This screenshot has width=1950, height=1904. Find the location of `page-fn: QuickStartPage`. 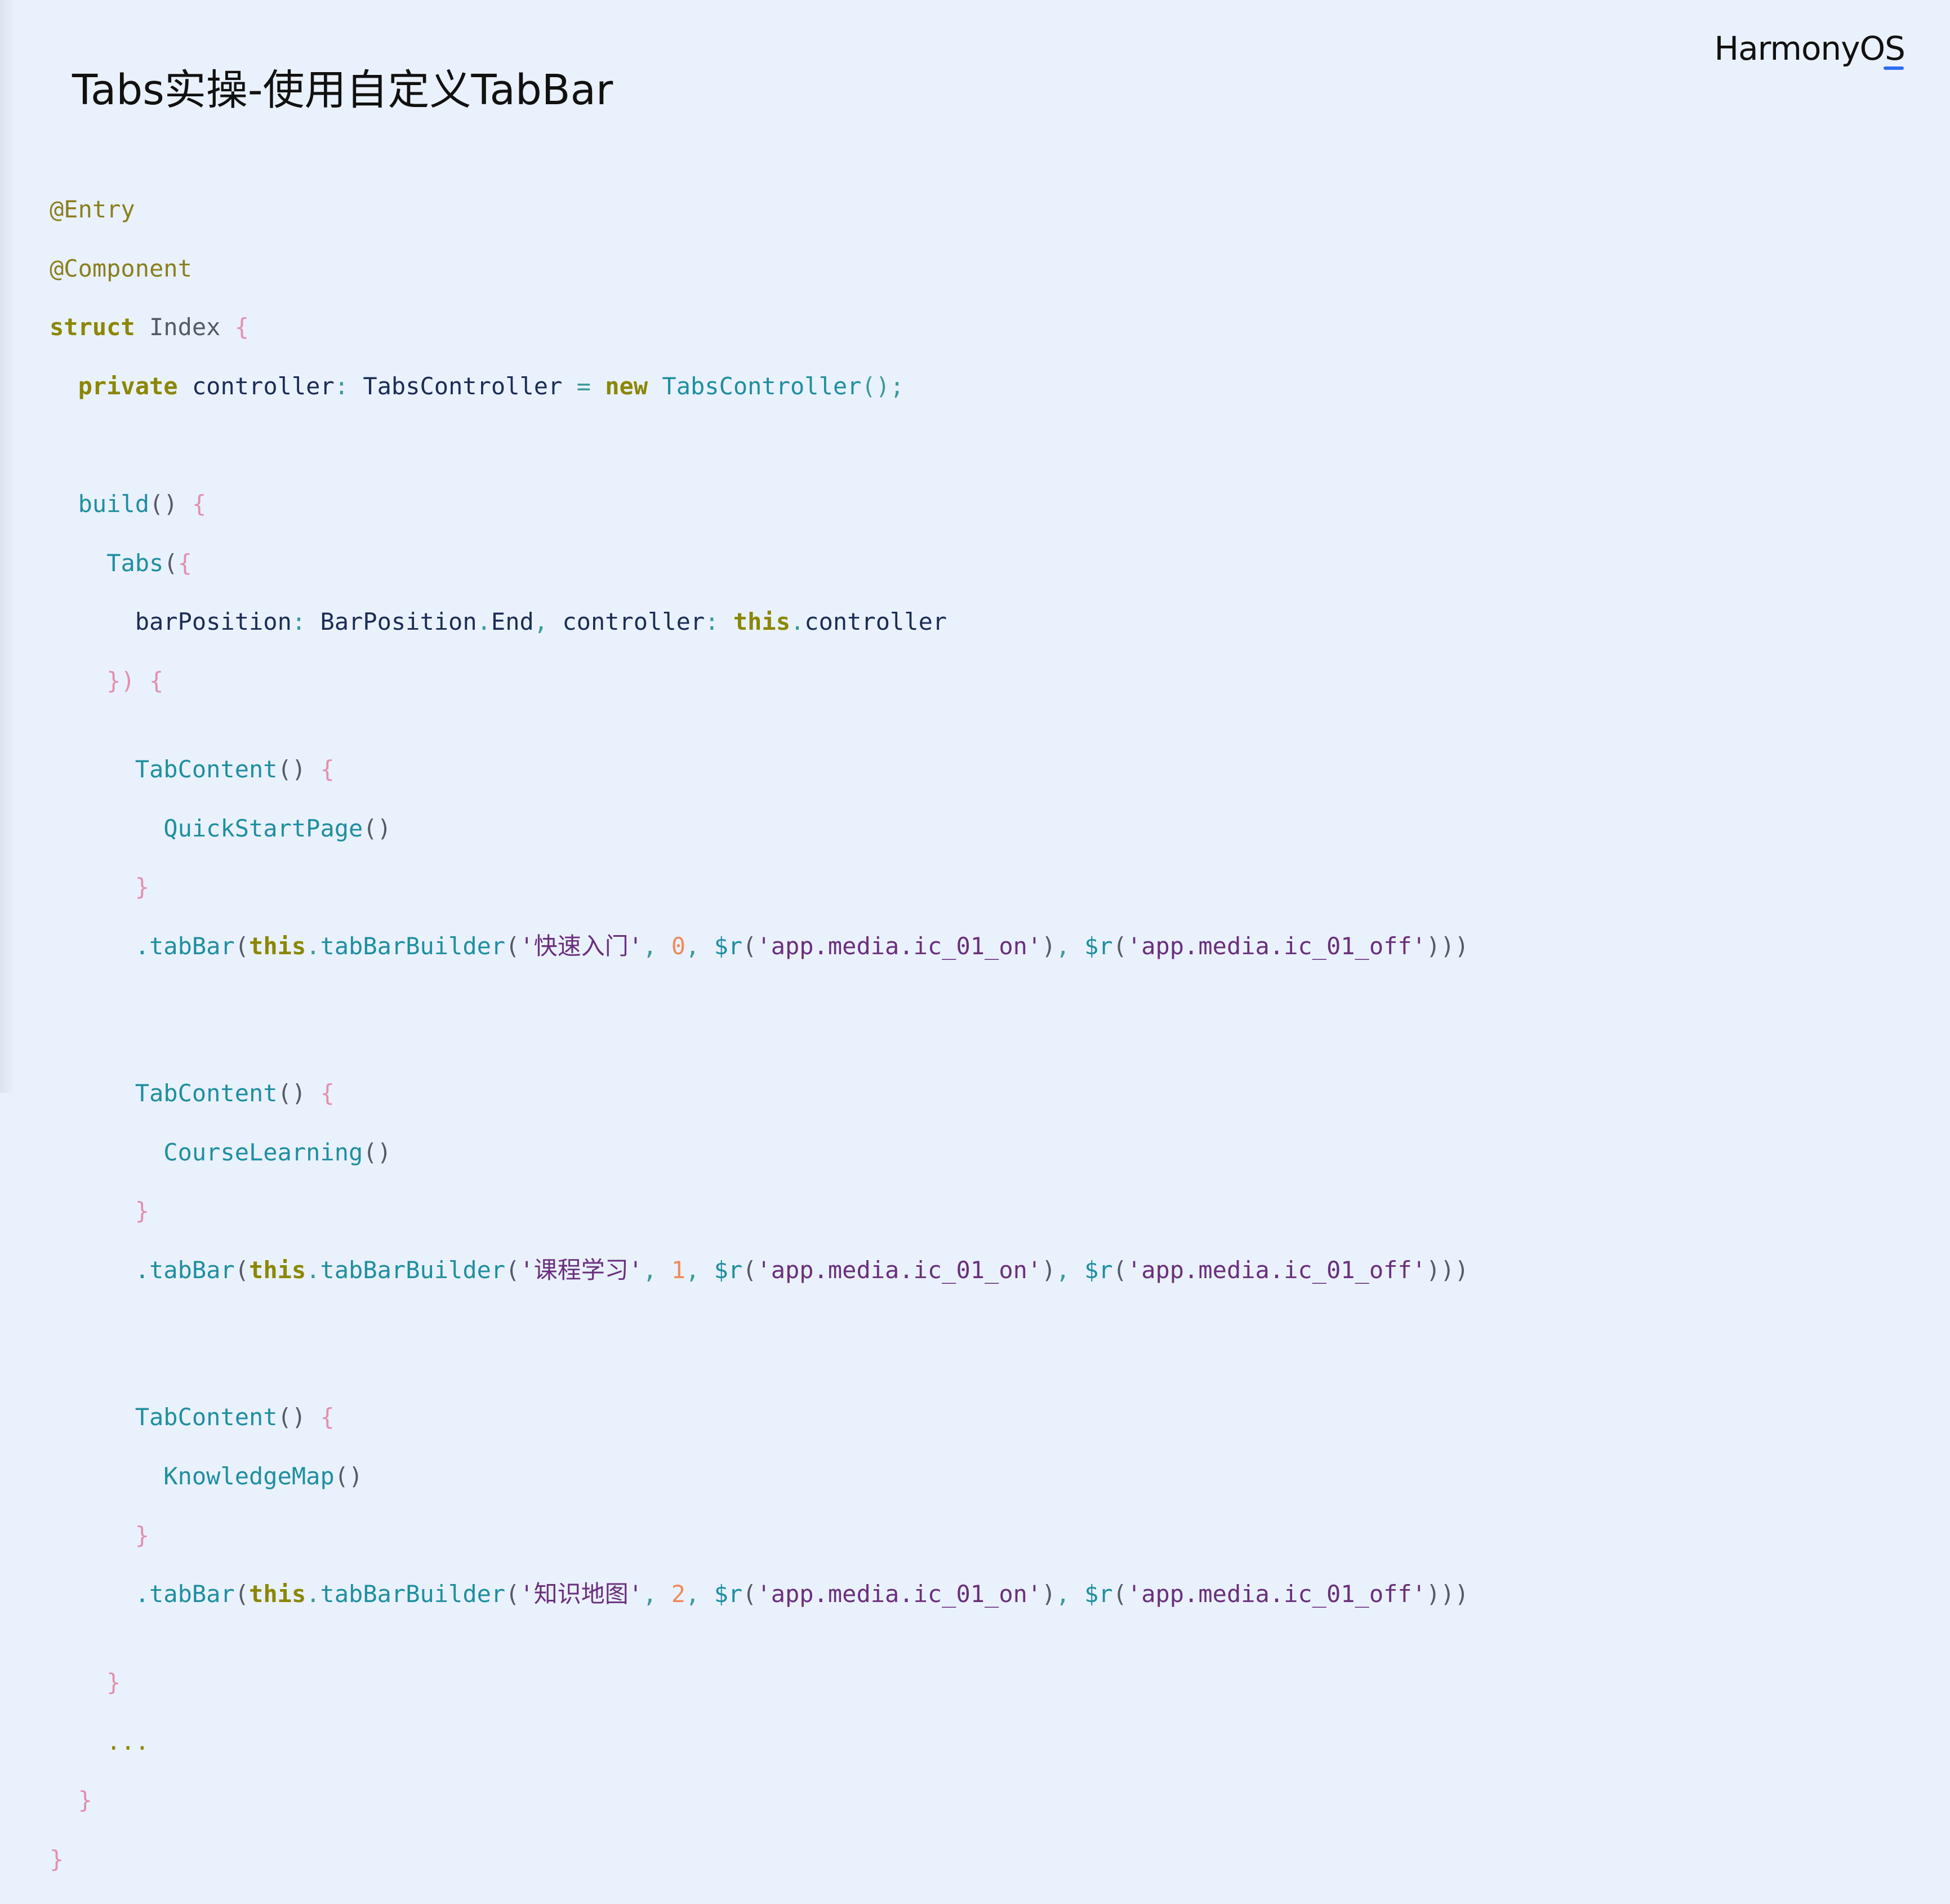

page-fn: QuickStartPage is located at coordinates (263, 828).